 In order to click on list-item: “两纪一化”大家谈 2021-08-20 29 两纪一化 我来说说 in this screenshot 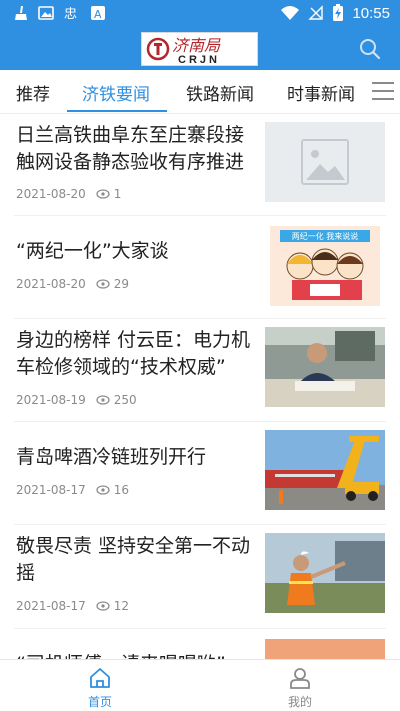, I will do `click(200, 267)`.